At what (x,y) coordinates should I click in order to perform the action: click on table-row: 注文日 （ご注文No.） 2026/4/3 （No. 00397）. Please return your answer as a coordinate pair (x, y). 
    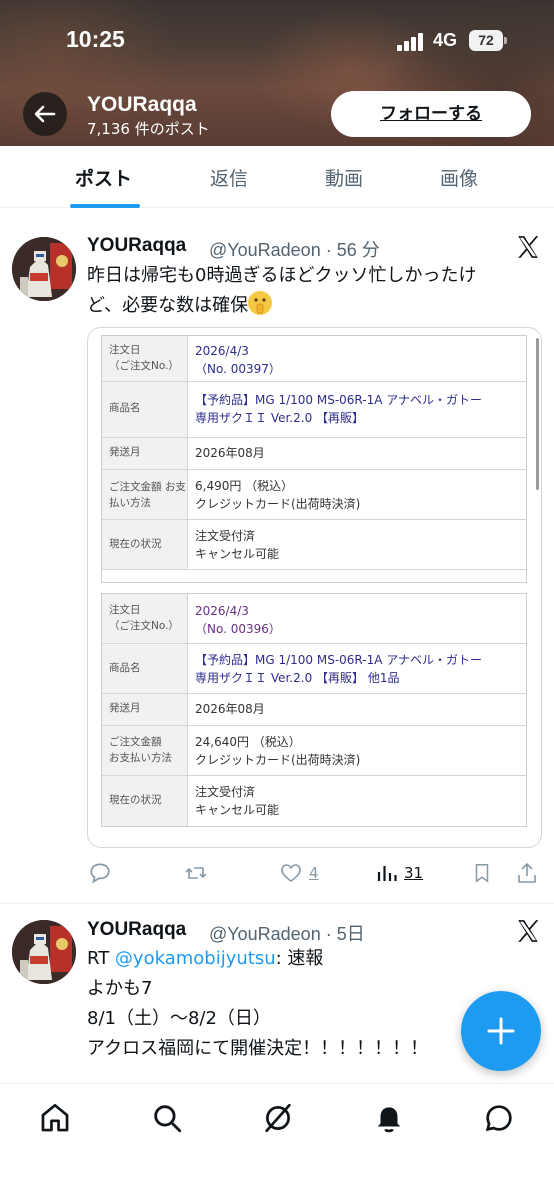
    Looking at the image, I should click on (314, 359).